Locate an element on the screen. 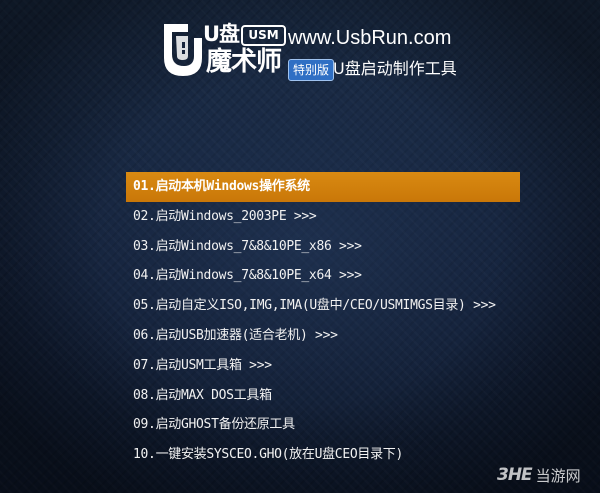 The height and width of the screenshot is (493, 600). boot-menu-item-09: 09.启动GHOST备份还原工具 is located at coordinates (323, 425).